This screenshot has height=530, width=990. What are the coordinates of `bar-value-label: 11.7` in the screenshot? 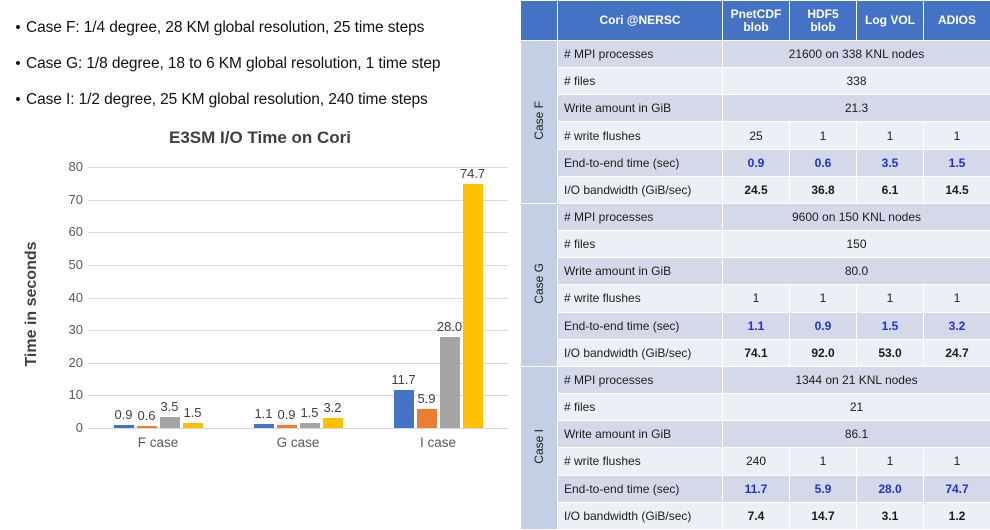 It's located at (403, 379).